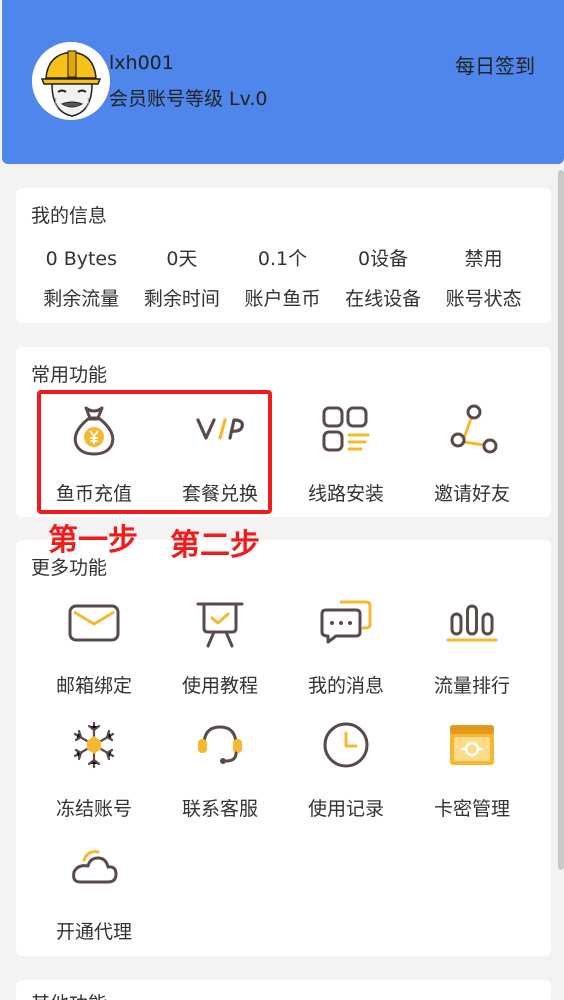  I want to click on invite-friends-button: 邀请好友, so click(472, 453).